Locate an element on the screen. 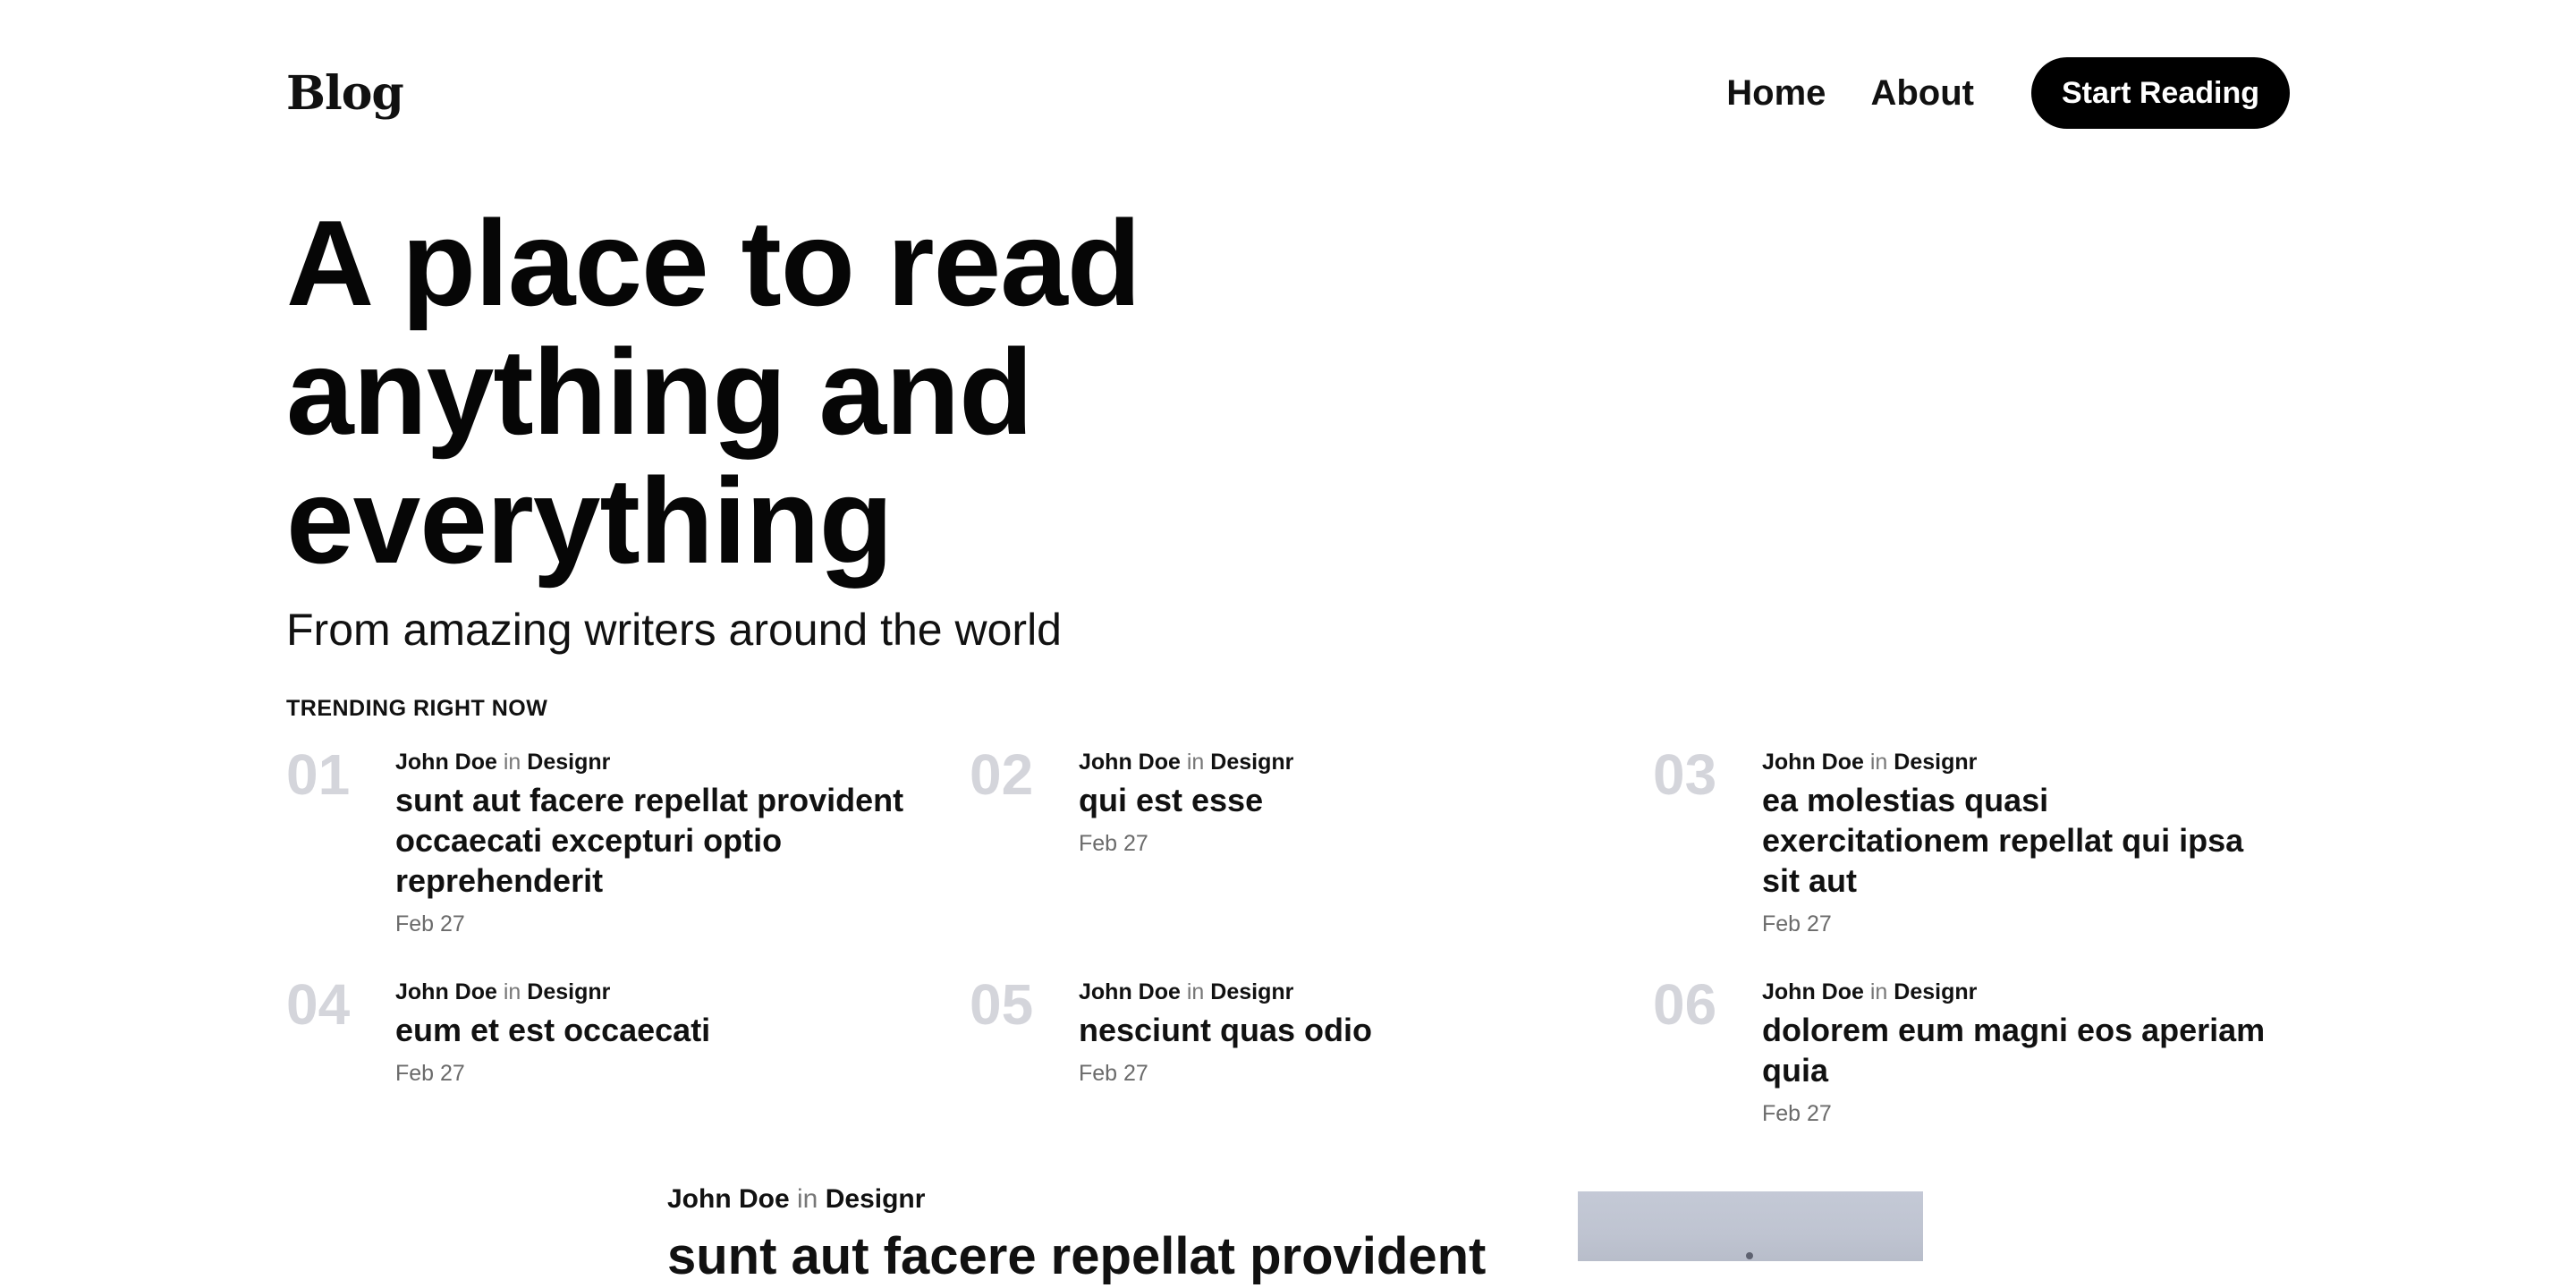 This screenshot has width=2576, height=1288. hero-title: A place to read anything and everything is located at coordinates (713, 392).